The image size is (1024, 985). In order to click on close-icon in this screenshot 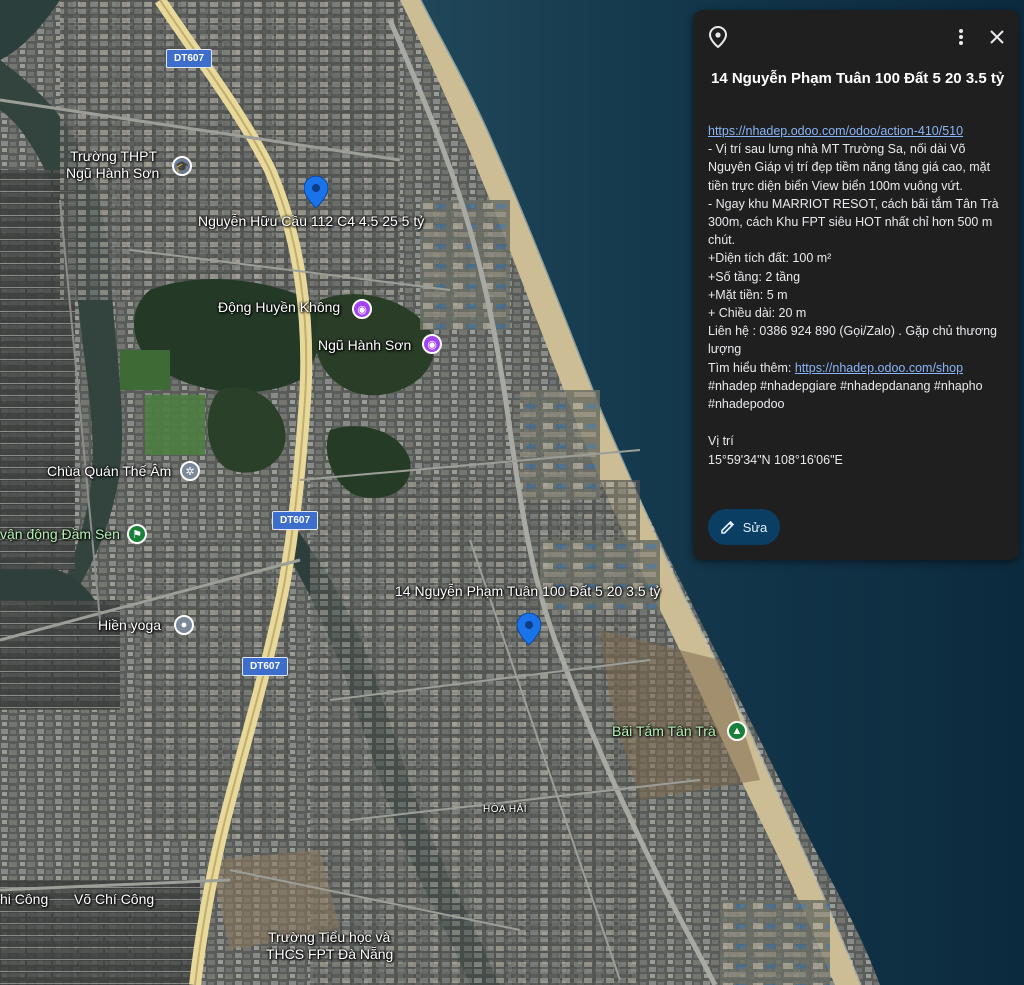, I will do `click(997, 37)`.